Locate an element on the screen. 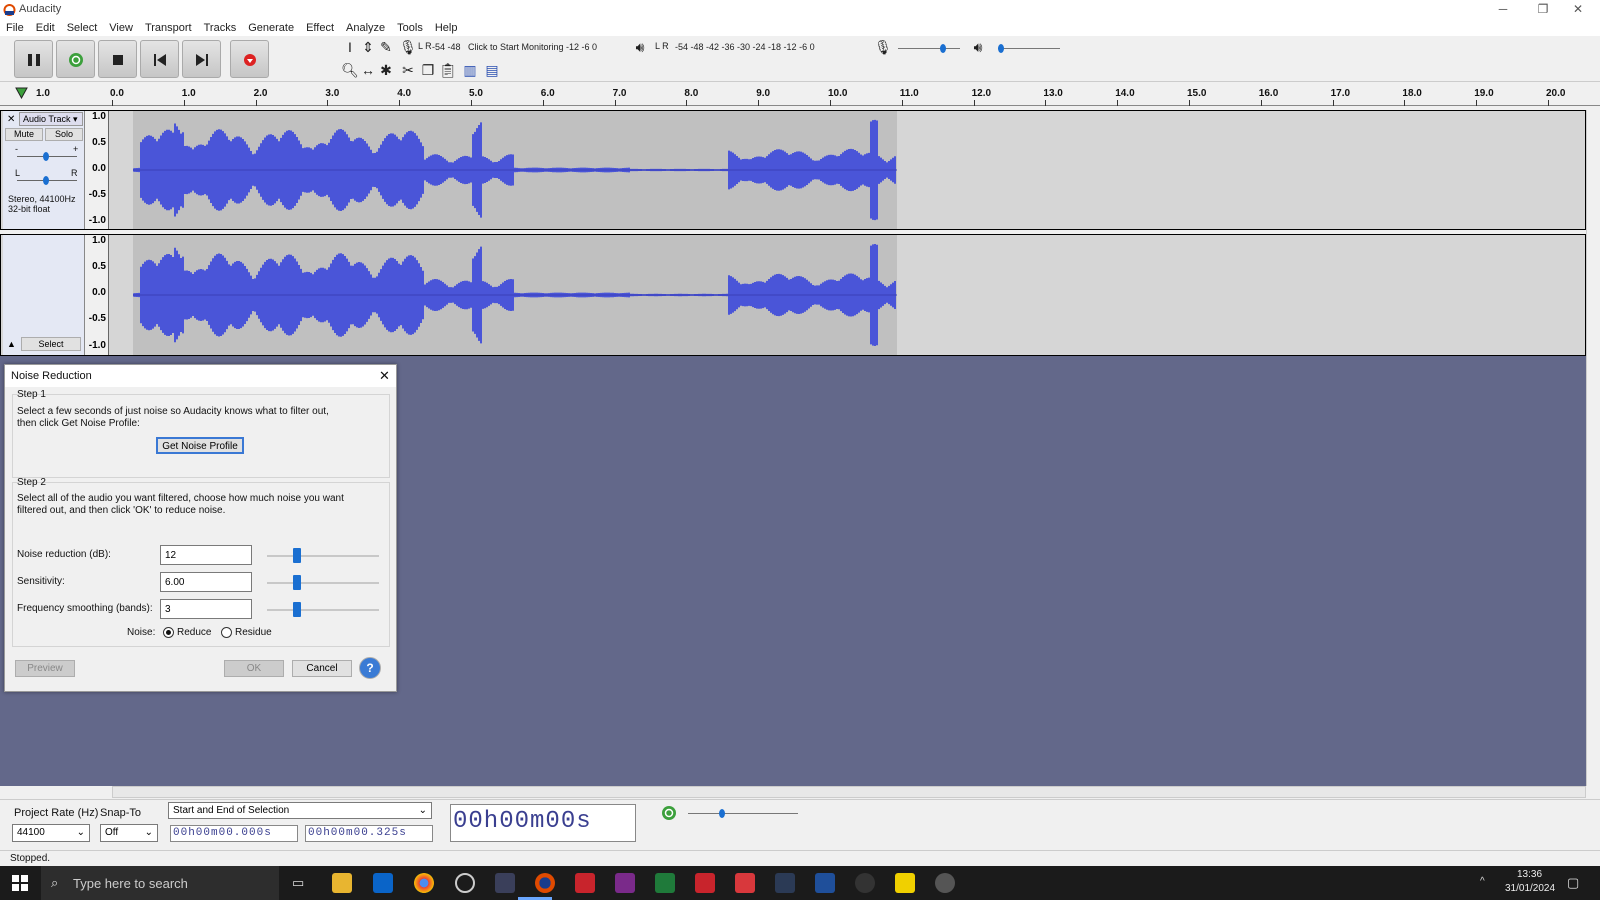 This screenshot has width=1600, height=900. residue-radio is located at coordinates (226, 632).